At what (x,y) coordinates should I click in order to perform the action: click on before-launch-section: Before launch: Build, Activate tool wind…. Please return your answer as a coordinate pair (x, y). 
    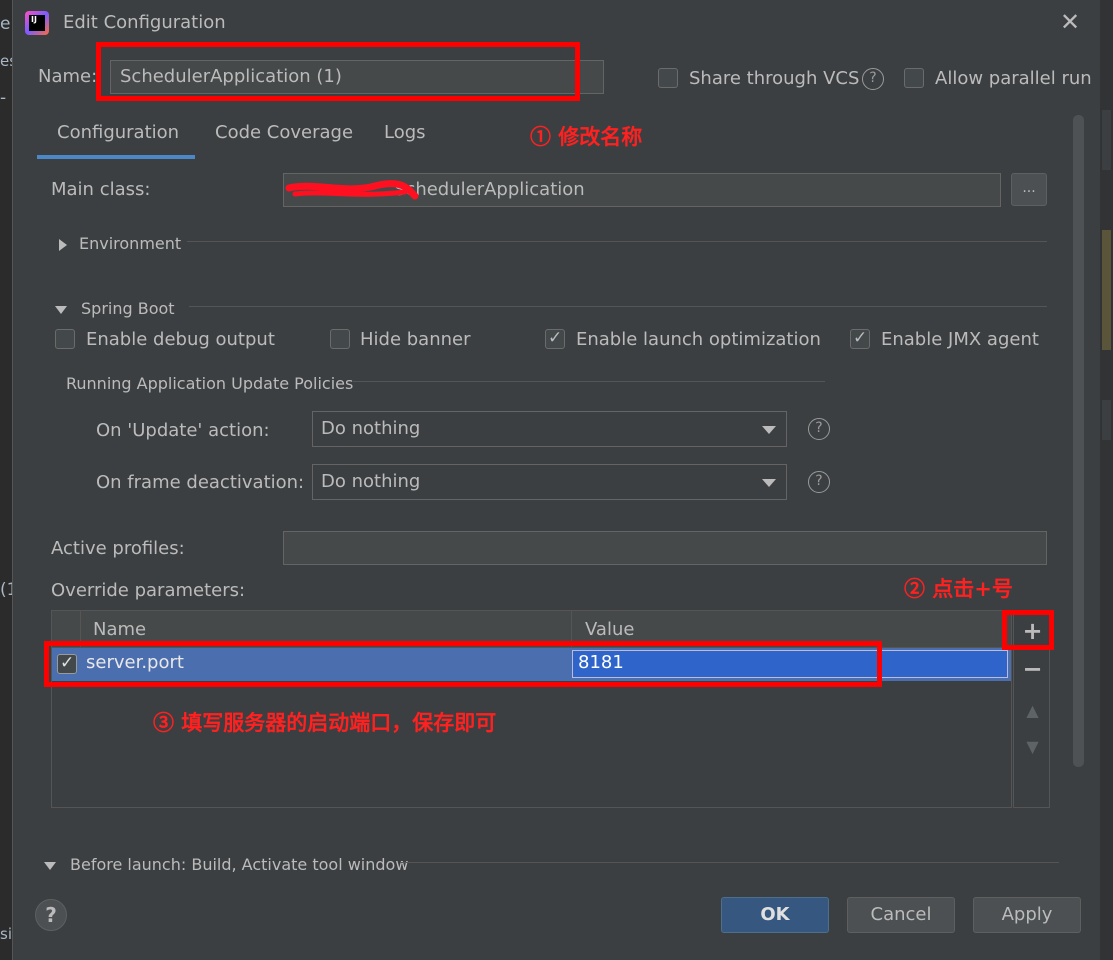
    Looking at the image, I should click on (226, 864).